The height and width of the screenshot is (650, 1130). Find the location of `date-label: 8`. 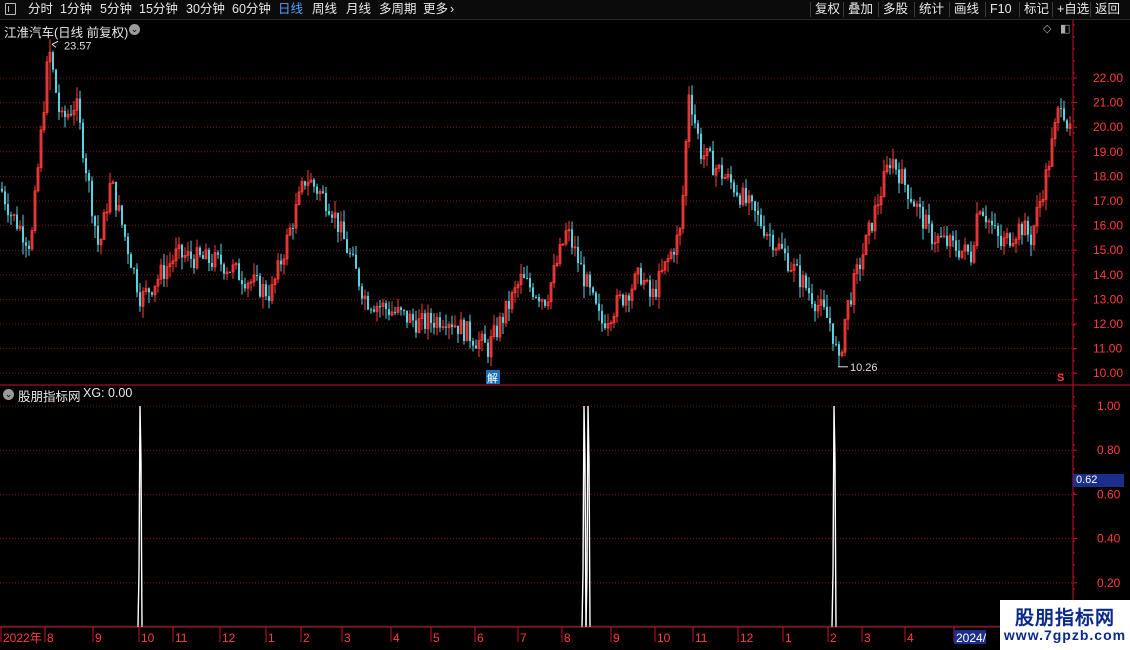

date-label: 8 is located at coordinates (567, 638).